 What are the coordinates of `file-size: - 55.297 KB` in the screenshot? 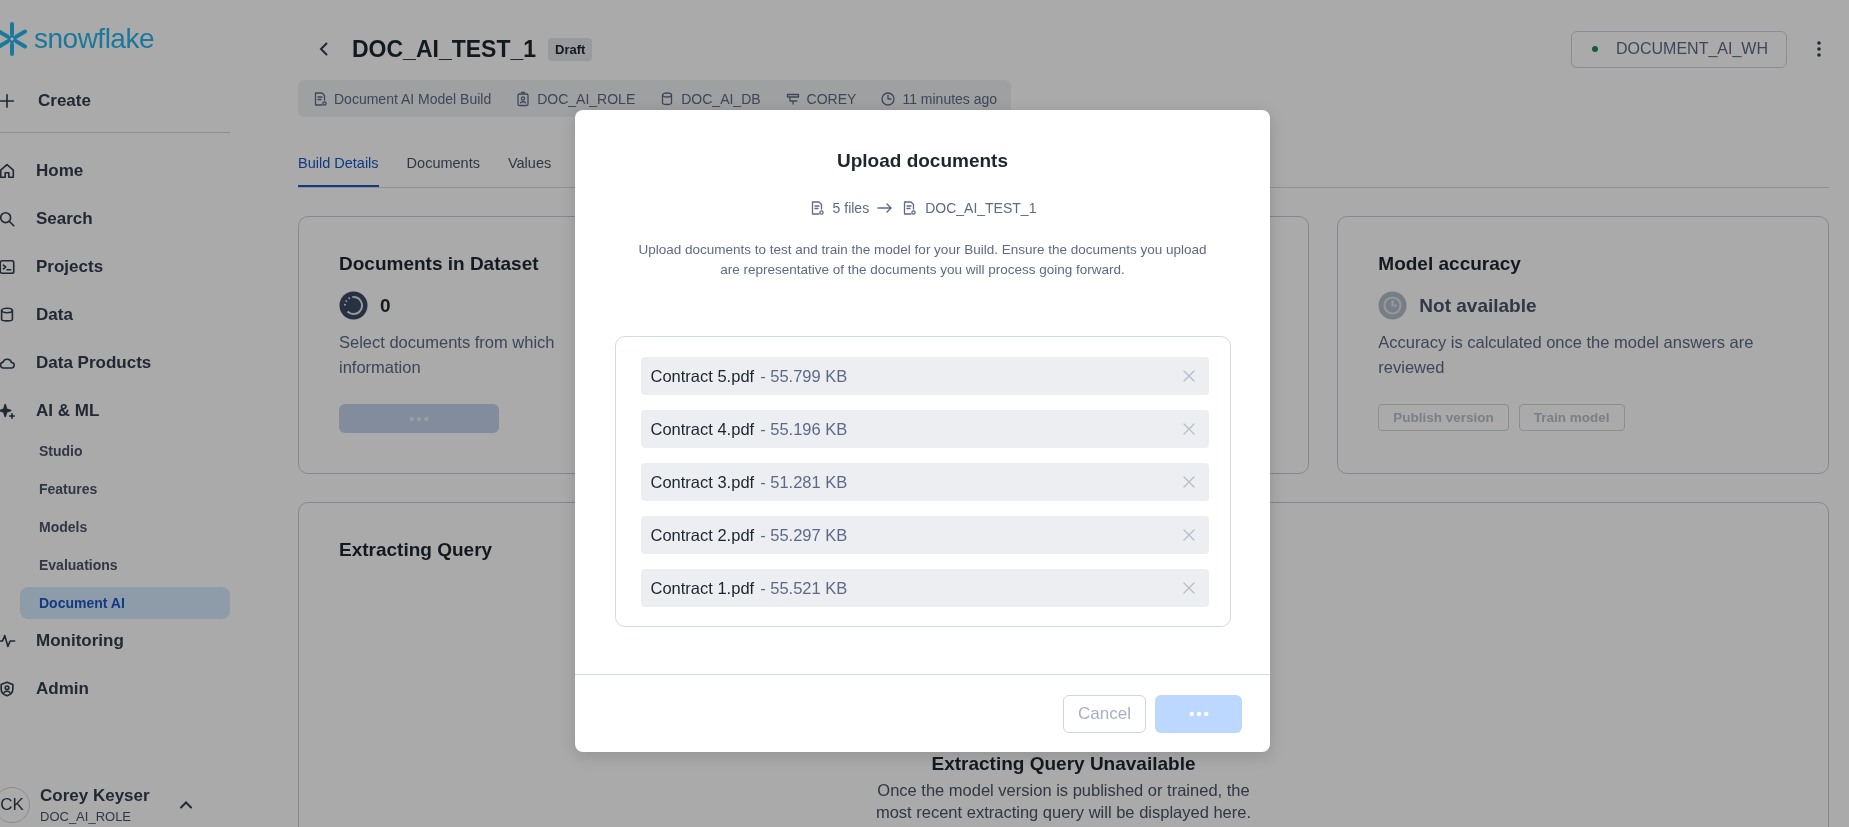 It's located at (804, 535).